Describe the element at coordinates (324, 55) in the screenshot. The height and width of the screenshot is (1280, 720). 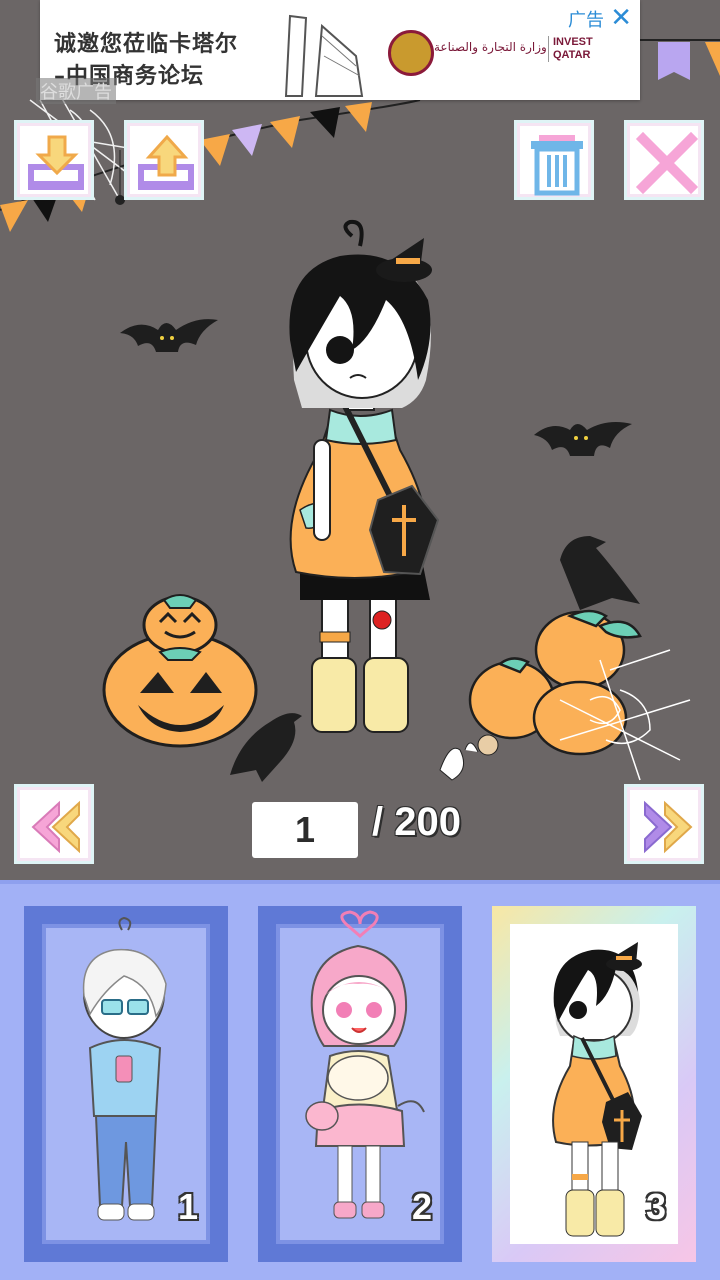
I see `ad-tower-illustration` at that location.